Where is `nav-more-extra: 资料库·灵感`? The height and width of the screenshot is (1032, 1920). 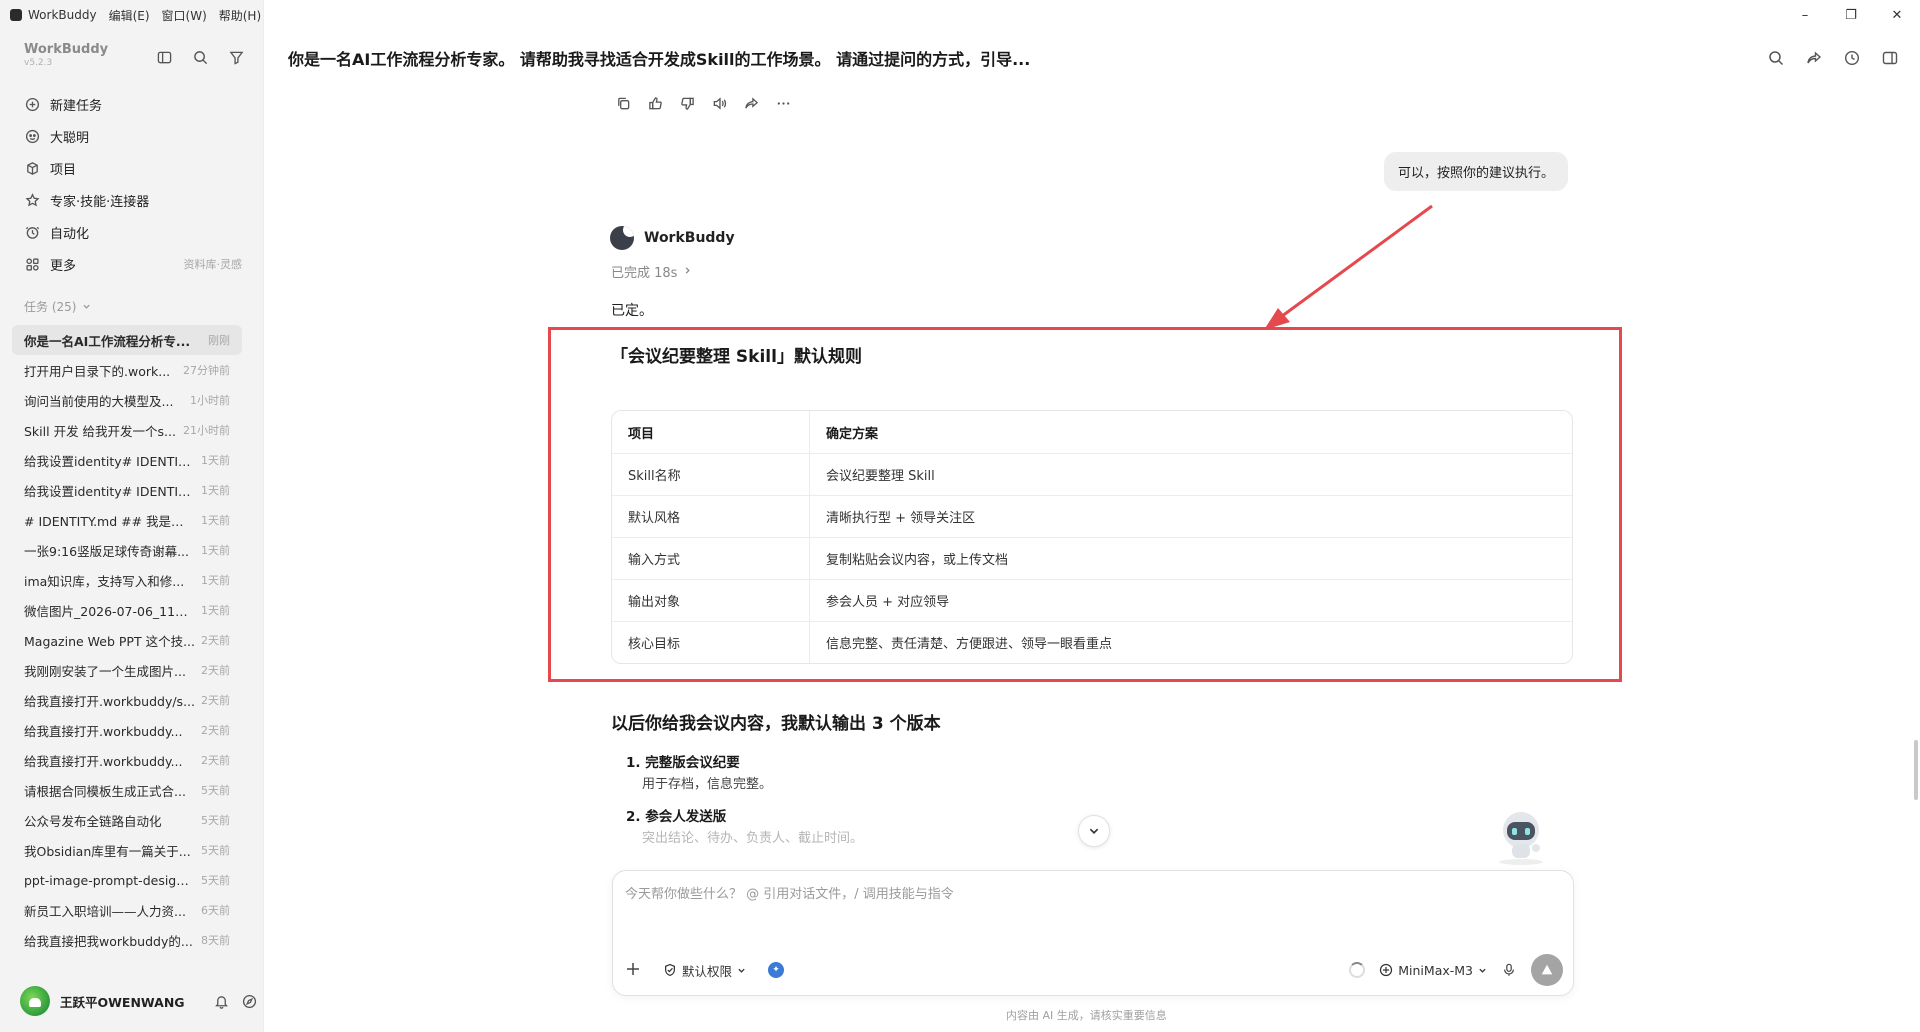 nav-more-extra: 资料库·灵感 is located at coordinates (213, 264).